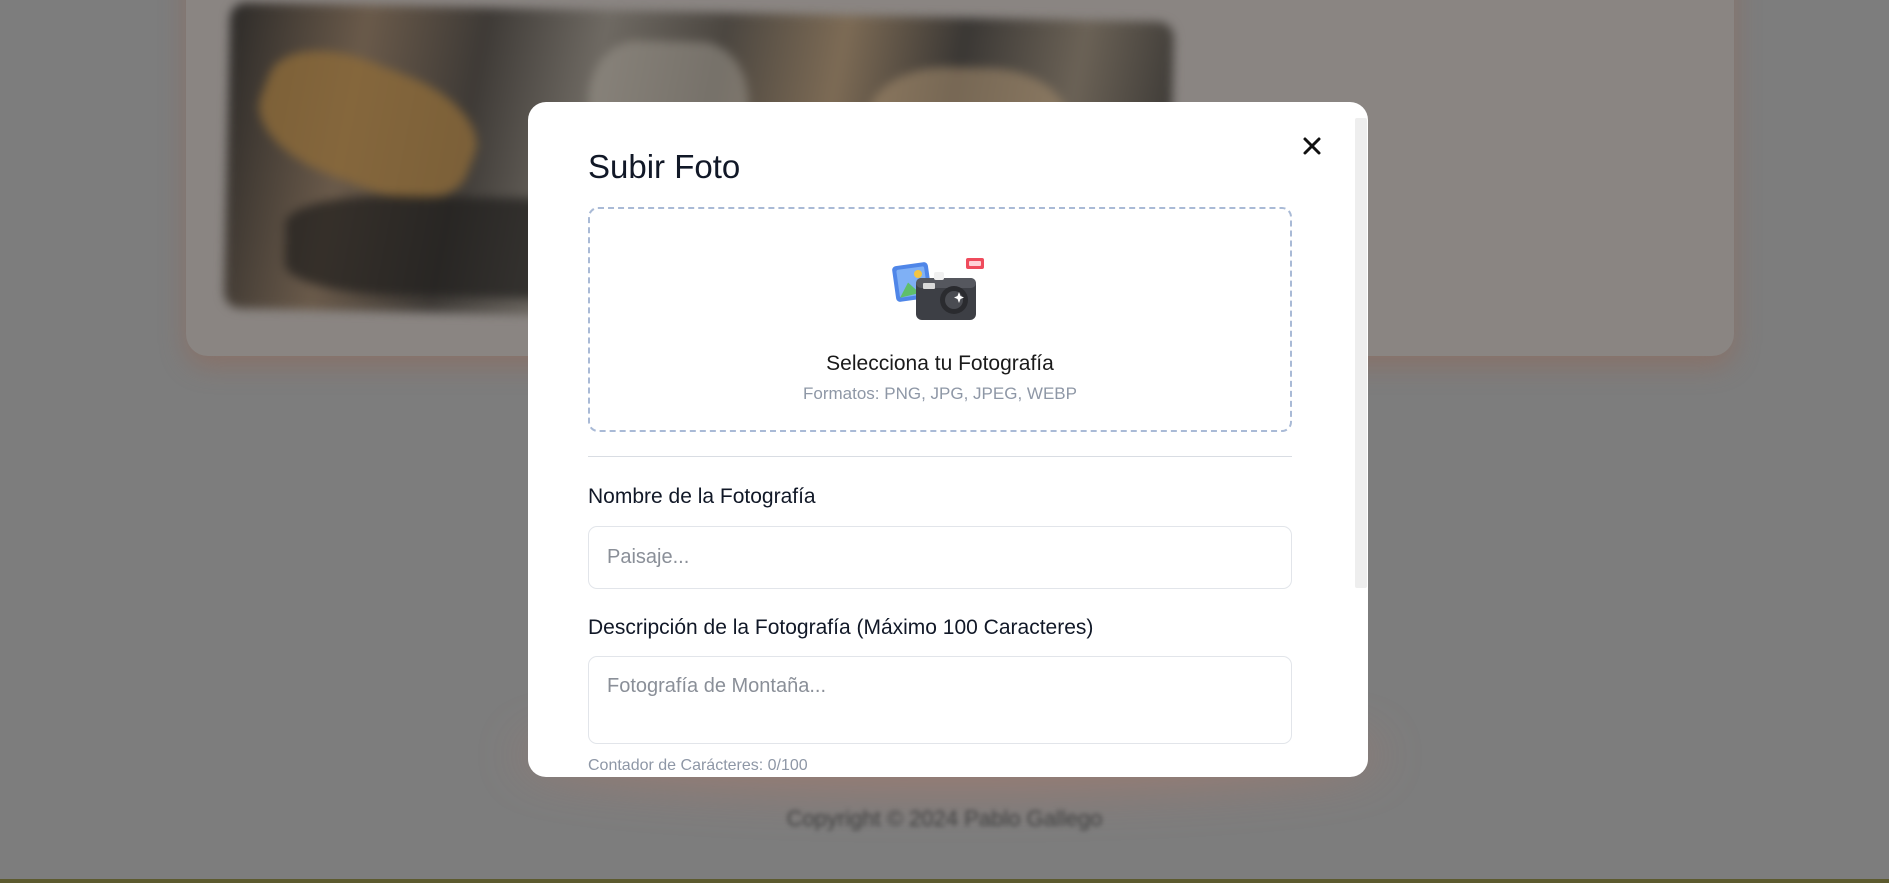 Image resolution: width=1889 pixels, height=883 pixels. I want to click on close-icon, so click(1312, 146).